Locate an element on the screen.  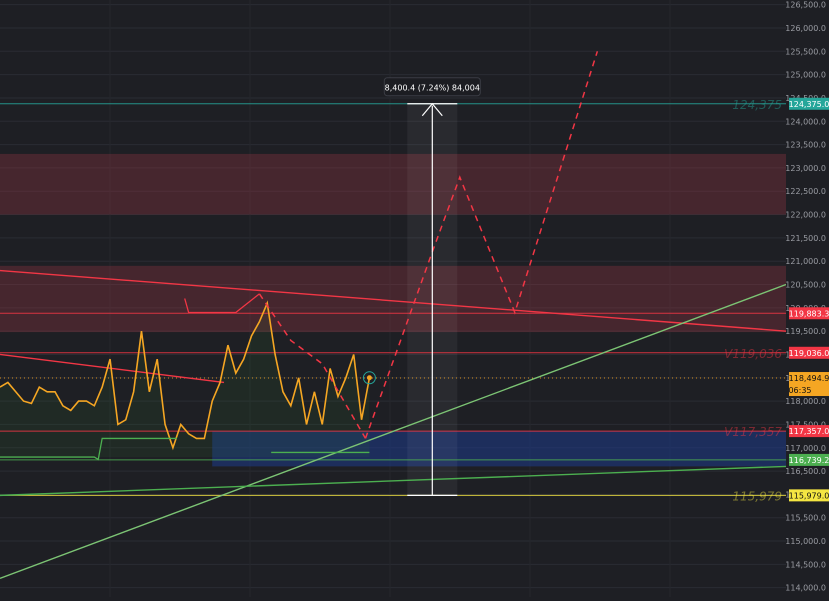
axis-tag-label: 115,979.0 is located at coordinates (809, 495).